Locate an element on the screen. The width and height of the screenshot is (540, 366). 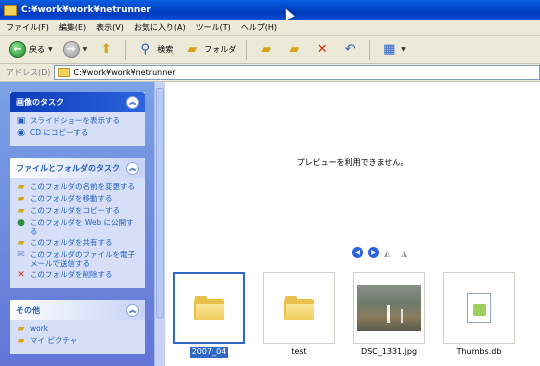
search-button: ⚲ 検索 is located at coordinates (154, 50).